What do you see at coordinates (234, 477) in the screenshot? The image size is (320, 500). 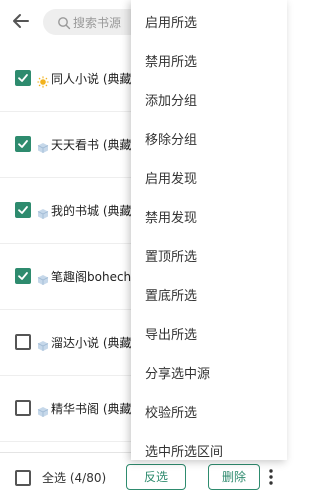 I see `delete-button: 删除` at bounding box center [234, 477].